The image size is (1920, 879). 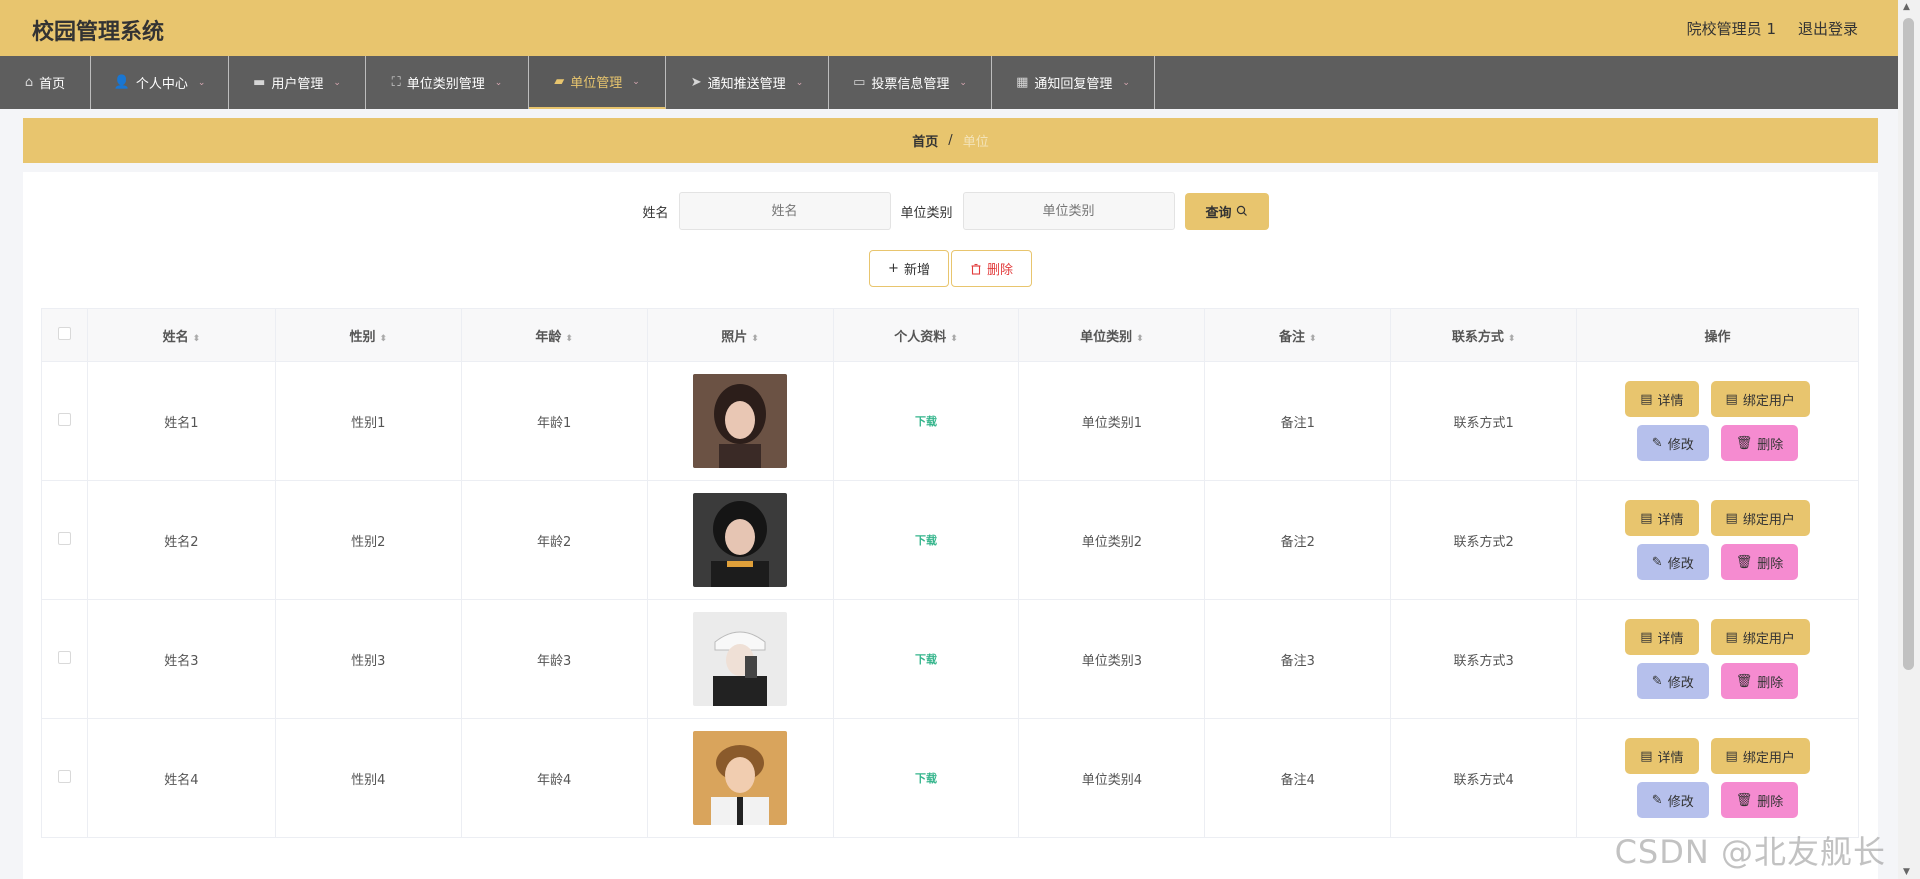 I want to click on col-label: 操作, so click(x=1717, y=337).